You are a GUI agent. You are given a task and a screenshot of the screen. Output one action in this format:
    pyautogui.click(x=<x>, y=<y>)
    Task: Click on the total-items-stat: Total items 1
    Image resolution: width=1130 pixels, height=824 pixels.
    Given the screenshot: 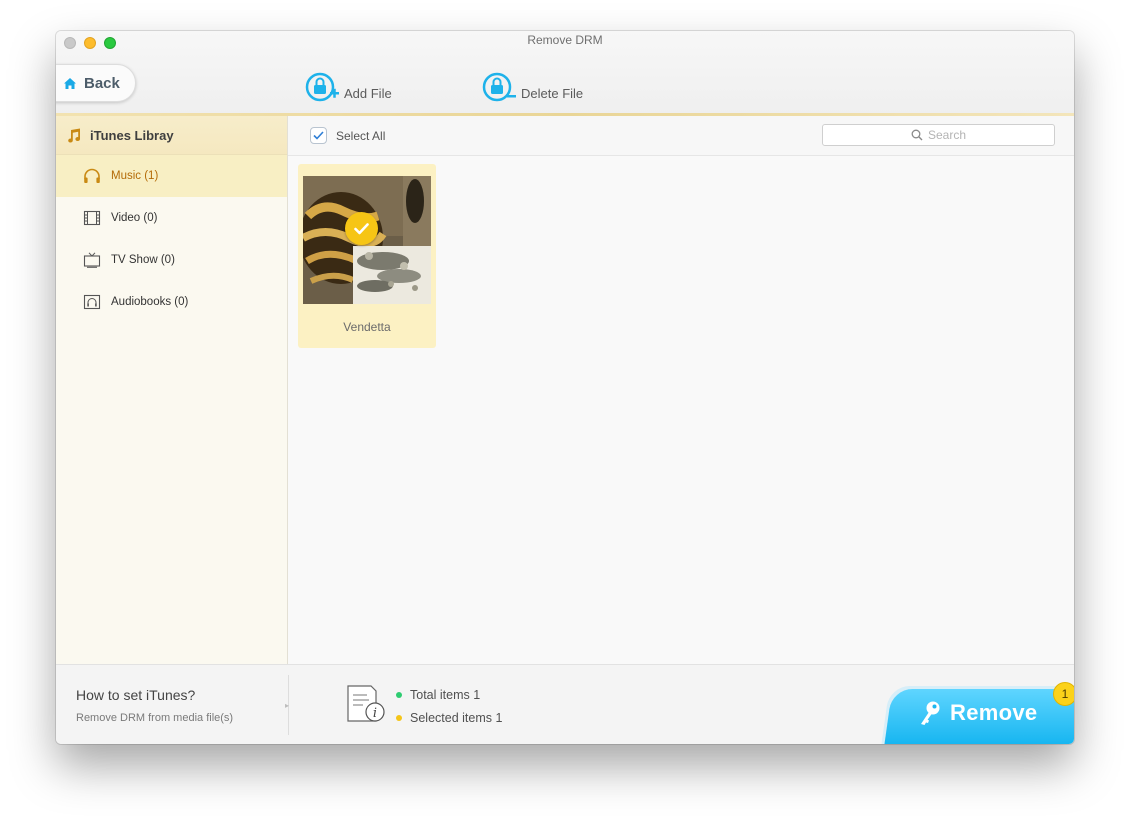 What is the action you would take?
    pyautogui.click(x=438, y=695)
    